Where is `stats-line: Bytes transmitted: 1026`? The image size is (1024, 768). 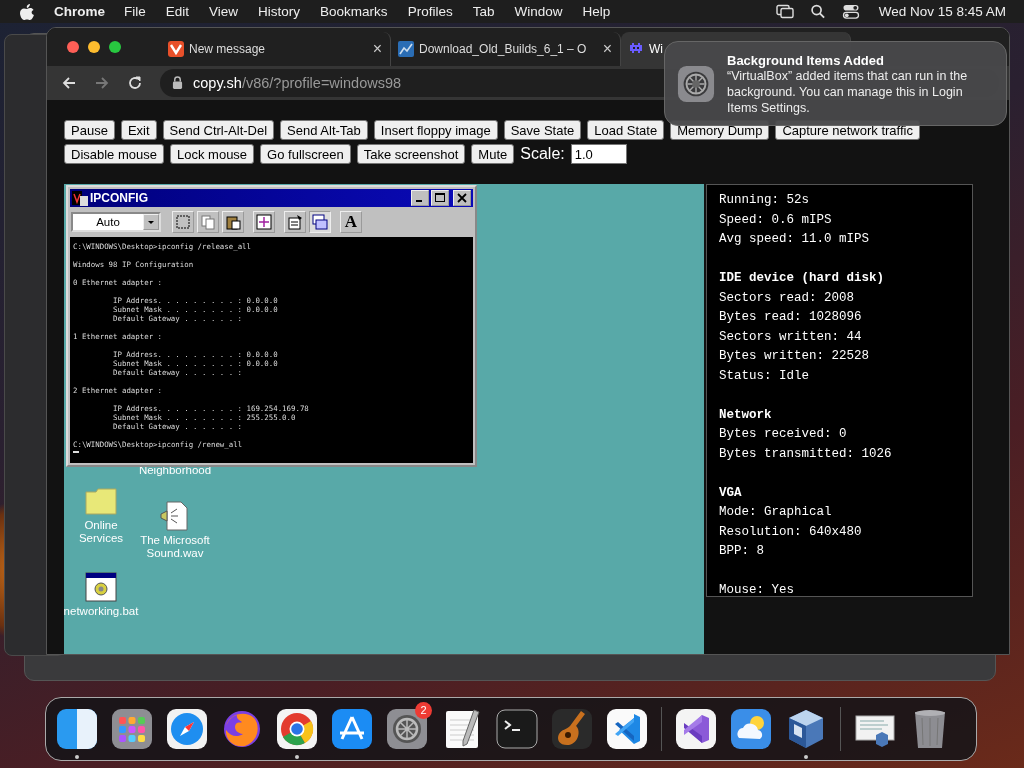 stats-line: Bytes transmitted: 1026 is located at coordinates (806, 454).